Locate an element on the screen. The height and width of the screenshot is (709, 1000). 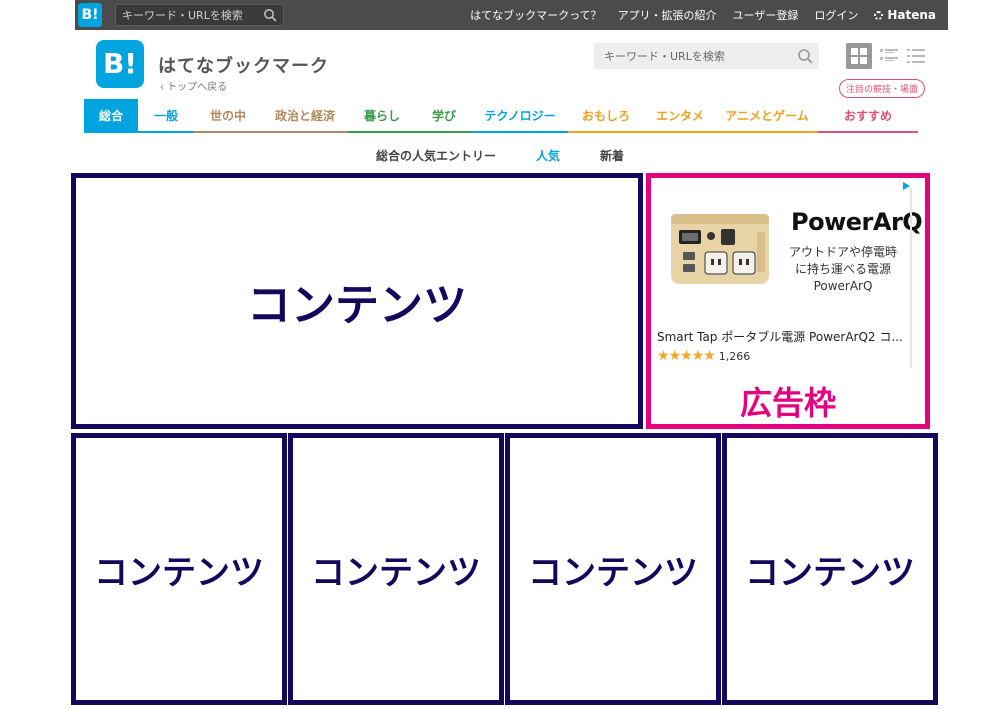
about-link: はてなブックマークって？ is located at coordinates (535, 15).